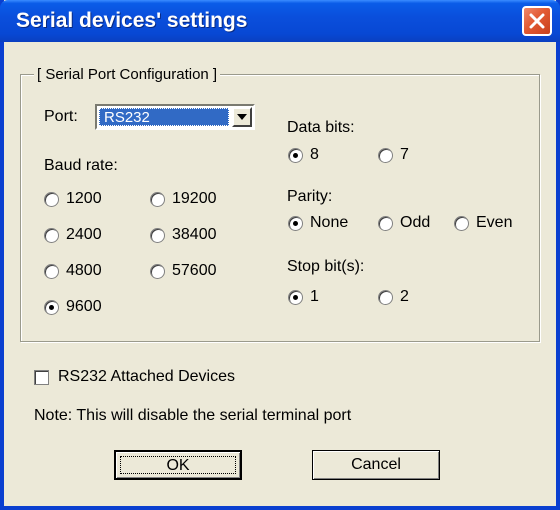  I want to click on radio-label: 7, so click(404, 154).